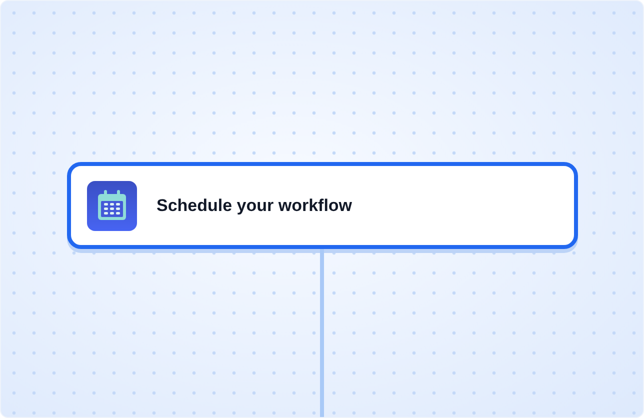  Describe the element at coordinates (111, 205) in the screenshot. I see `calendar-icon` at that location.